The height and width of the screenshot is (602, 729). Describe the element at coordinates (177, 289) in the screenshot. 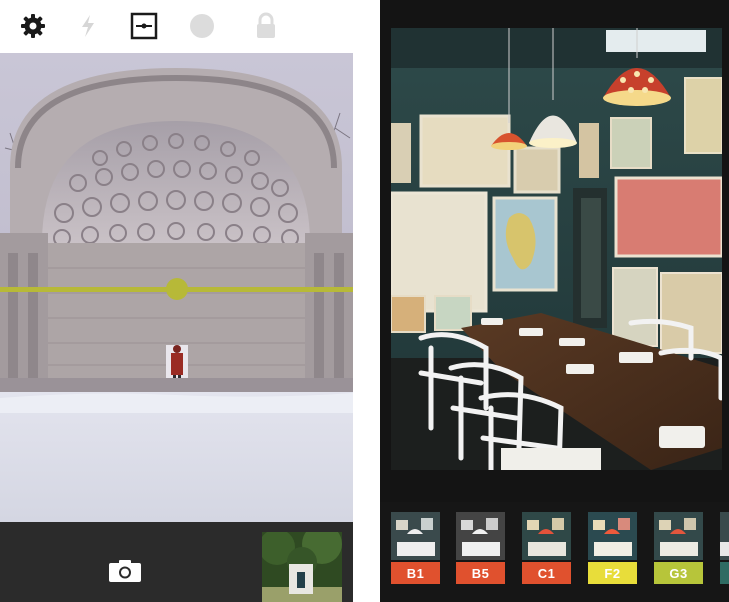

I see `horizon-level-handle` at that location.